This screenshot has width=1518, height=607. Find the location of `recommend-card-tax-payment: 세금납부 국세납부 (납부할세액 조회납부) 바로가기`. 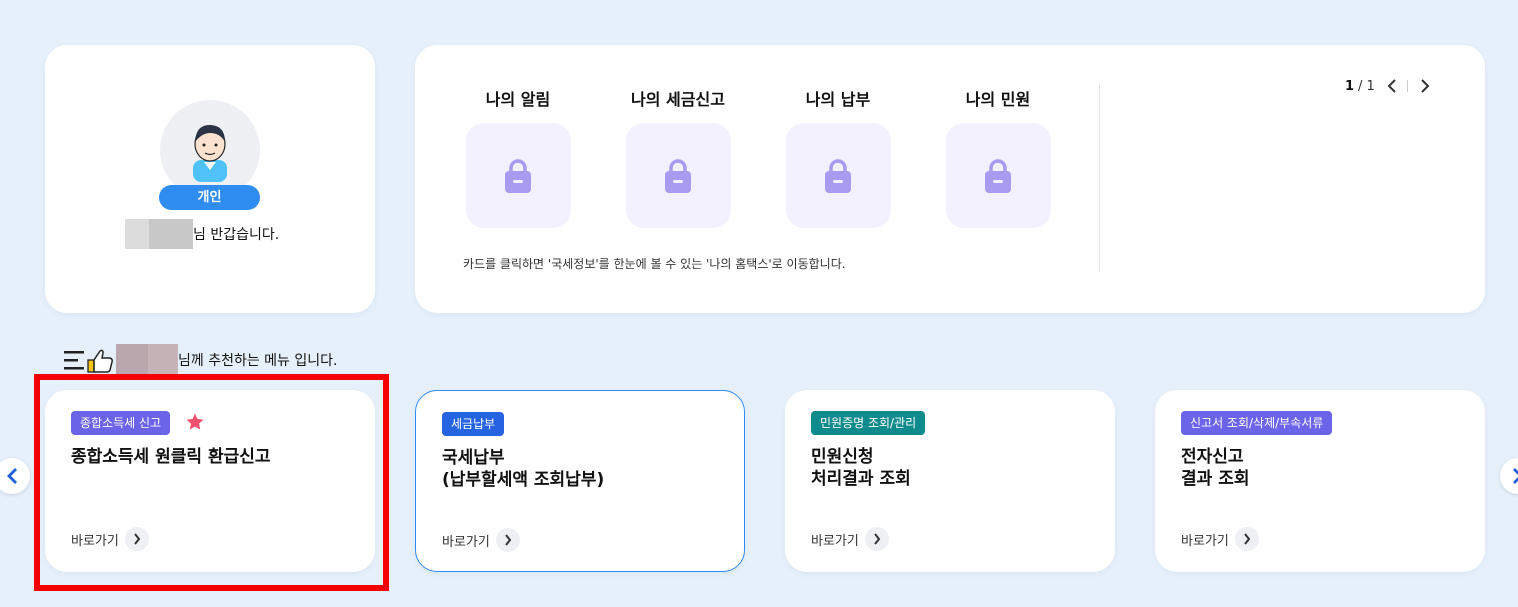

recommend-card-tax-payment: 세금납부 국세납부 (납부할세액 조회납부) 바로가기 is located at coordinates (580, 481).